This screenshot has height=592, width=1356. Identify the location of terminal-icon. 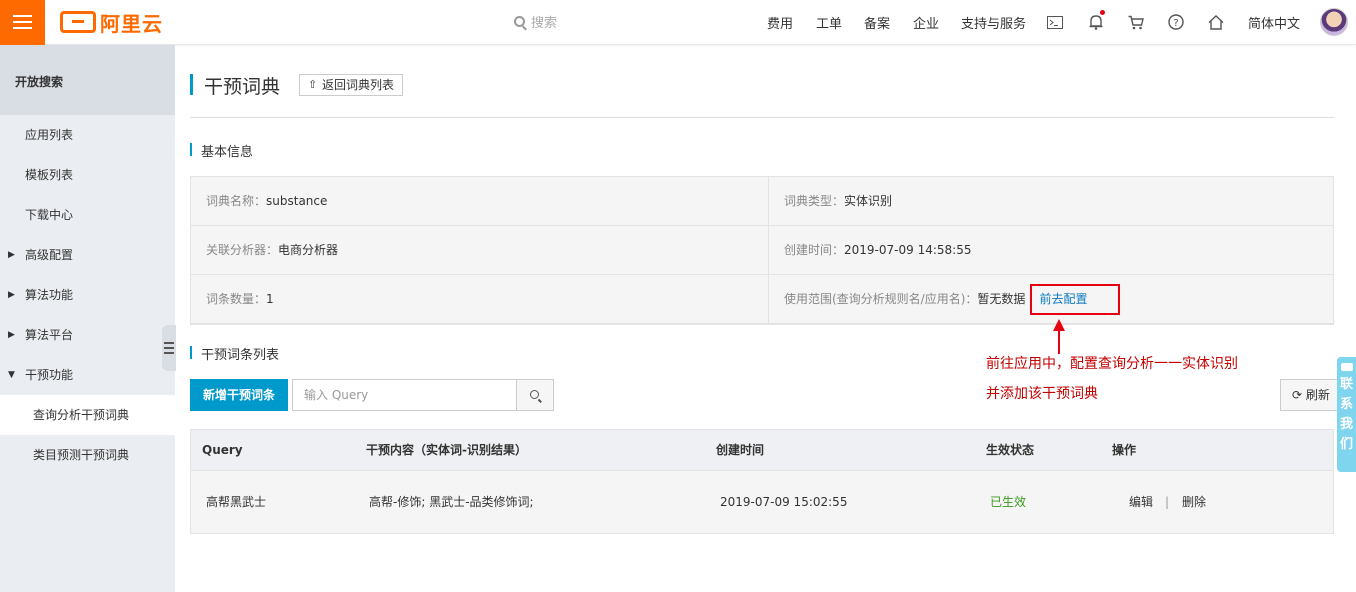
(1055, 22).